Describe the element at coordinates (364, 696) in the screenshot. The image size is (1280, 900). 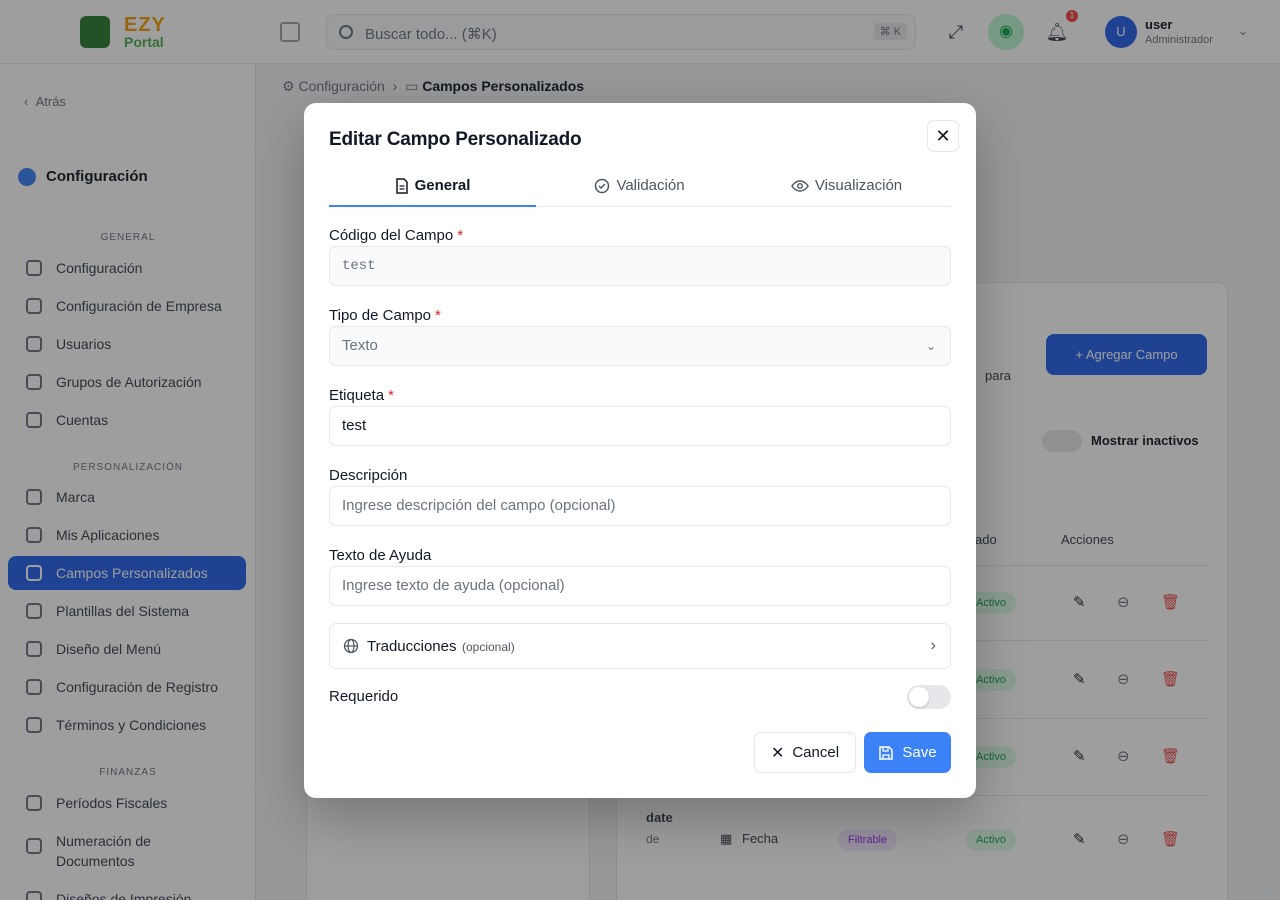
I see `required-label: Requerido` at that location.